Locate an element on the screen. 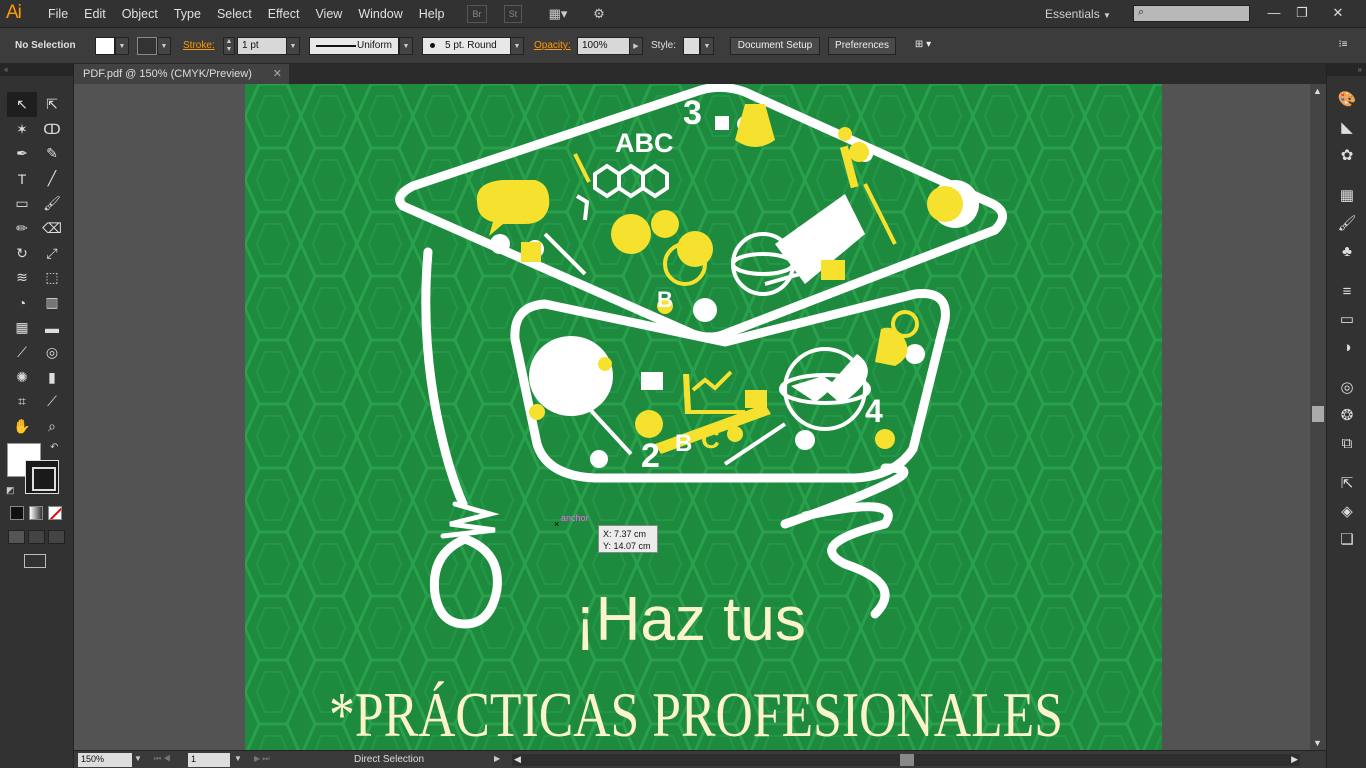 The height and width of the screenshot is (768, 1366). status-menu-icon: ▶ is located at coordinates (497, 758).